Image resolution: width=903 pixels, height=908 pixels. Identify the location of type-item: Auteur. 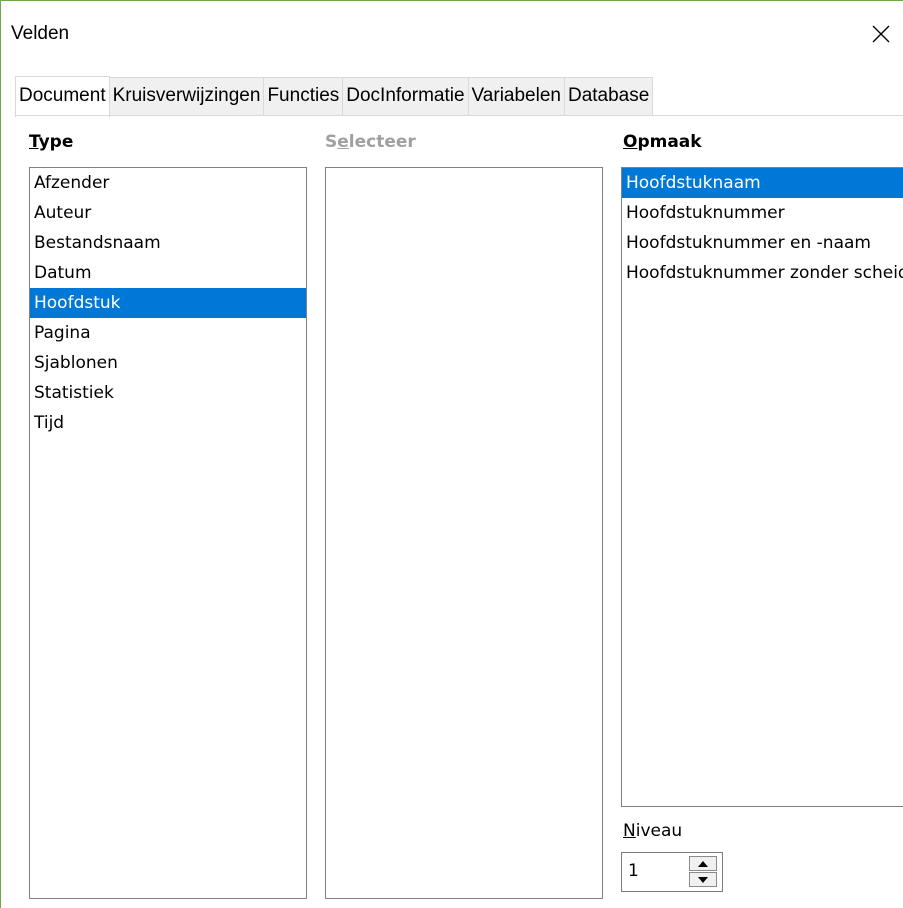
(168, 213).